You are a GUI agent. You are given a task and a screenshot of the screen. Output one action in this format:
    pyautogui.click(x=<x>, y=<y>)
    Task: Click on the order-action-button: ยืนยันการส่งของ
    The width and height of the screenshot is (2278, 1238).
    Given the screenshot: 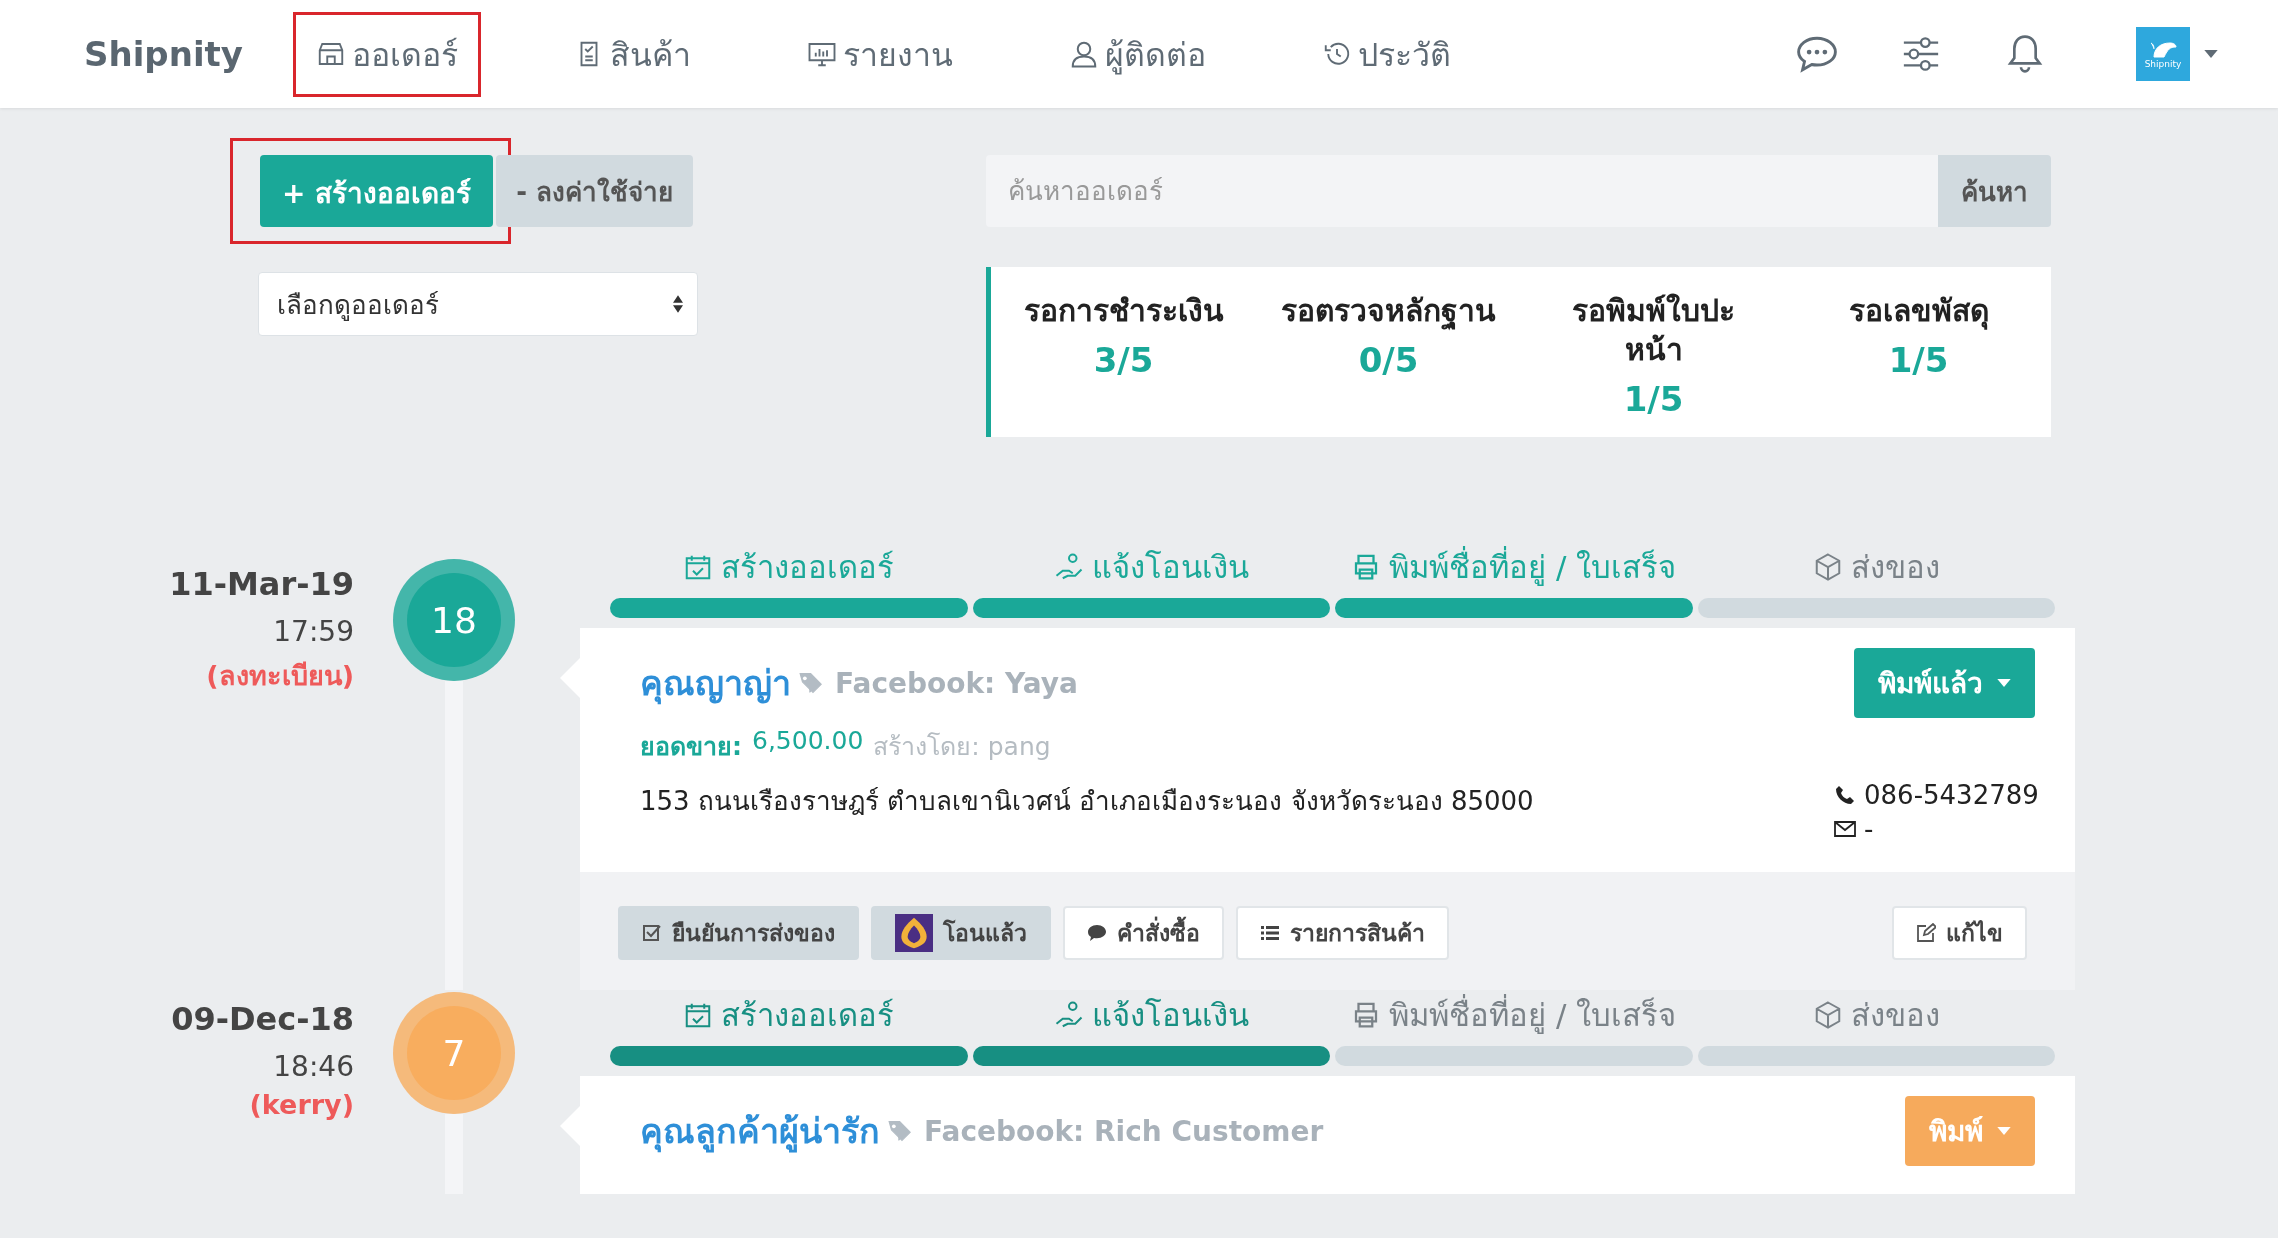 What is the action you would take?
    pyautogui.click(x=738, y=933)
    